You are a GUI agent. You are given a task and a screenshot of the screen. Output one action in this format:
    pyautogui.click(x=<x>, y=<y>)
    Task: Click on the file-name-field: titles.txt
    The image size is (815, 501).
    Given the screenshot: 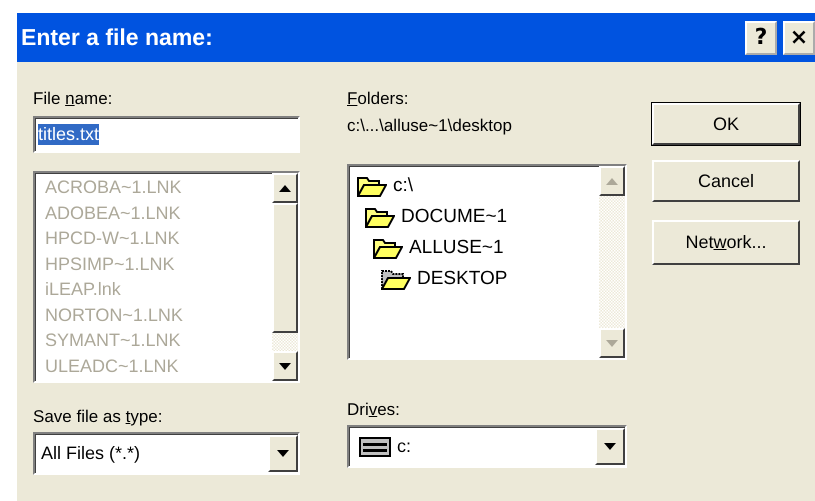 What is the action you would take?
    pyautogui.click(x=166, y=134)
    